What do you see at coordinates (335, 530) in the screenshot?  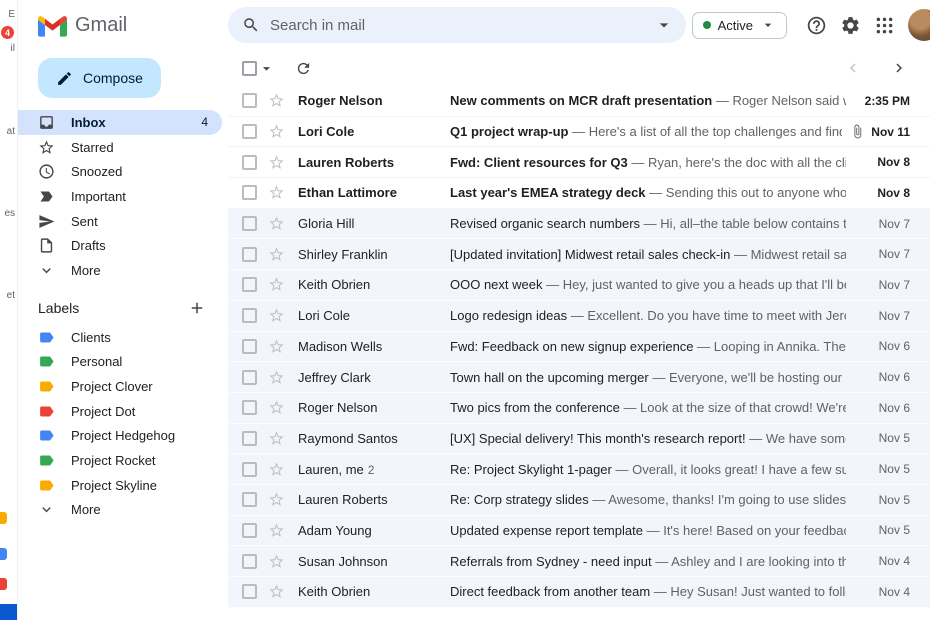 I see `email-sender: Adam Young` at bounding box center [335, 530].